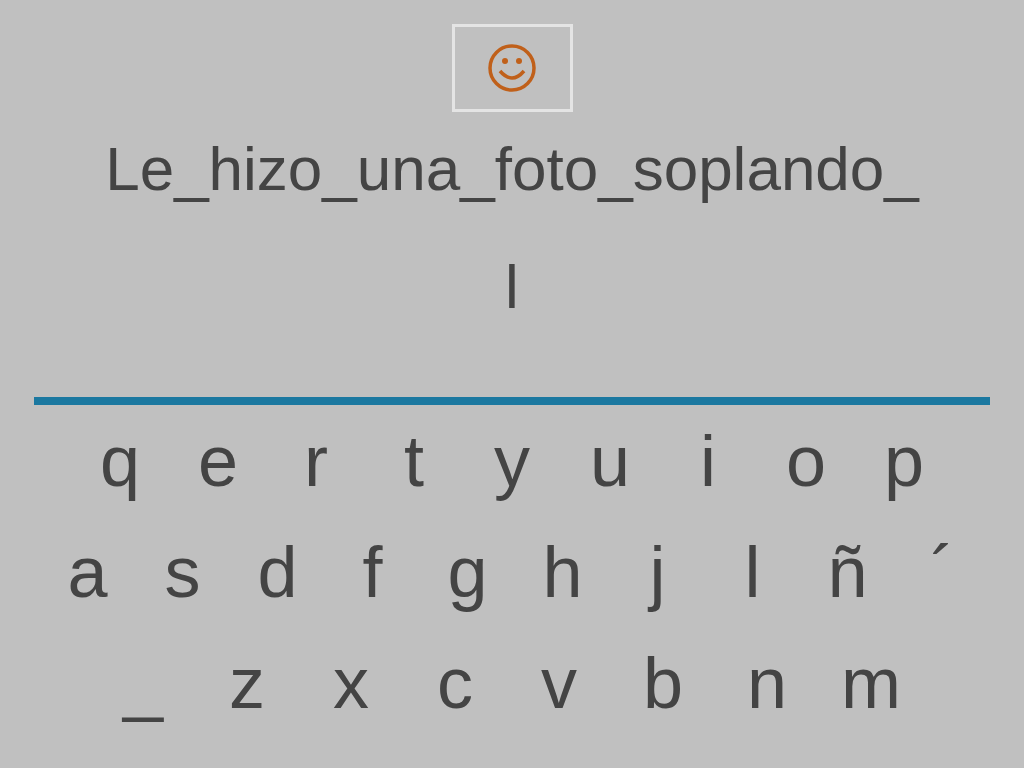 This screenshot has width=1024, height=768. I want to click on letter-key: c, so click(455, 682).